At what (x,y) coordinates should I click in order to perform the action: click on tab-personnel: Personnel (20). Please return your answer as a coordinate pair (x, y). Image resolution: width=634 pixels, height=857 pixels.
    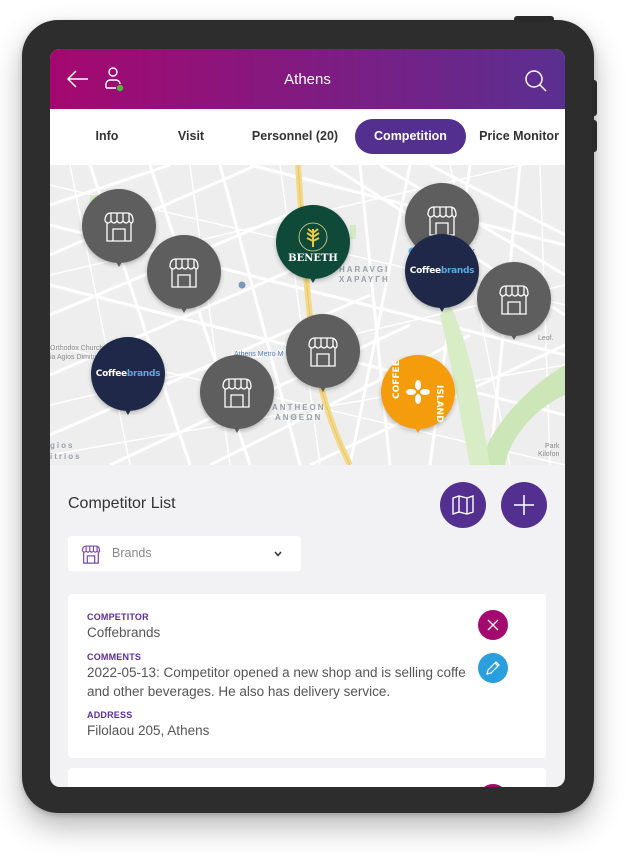
    Looking at the image, I should click on (295, 136).